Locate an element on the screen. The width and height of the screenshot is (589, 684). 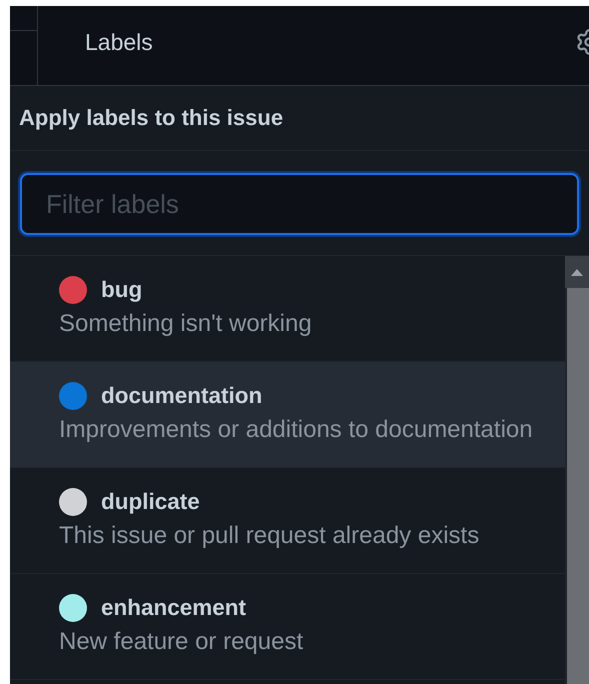
label-description: This issue or pull request already exists is located at coordinates (269, 536).